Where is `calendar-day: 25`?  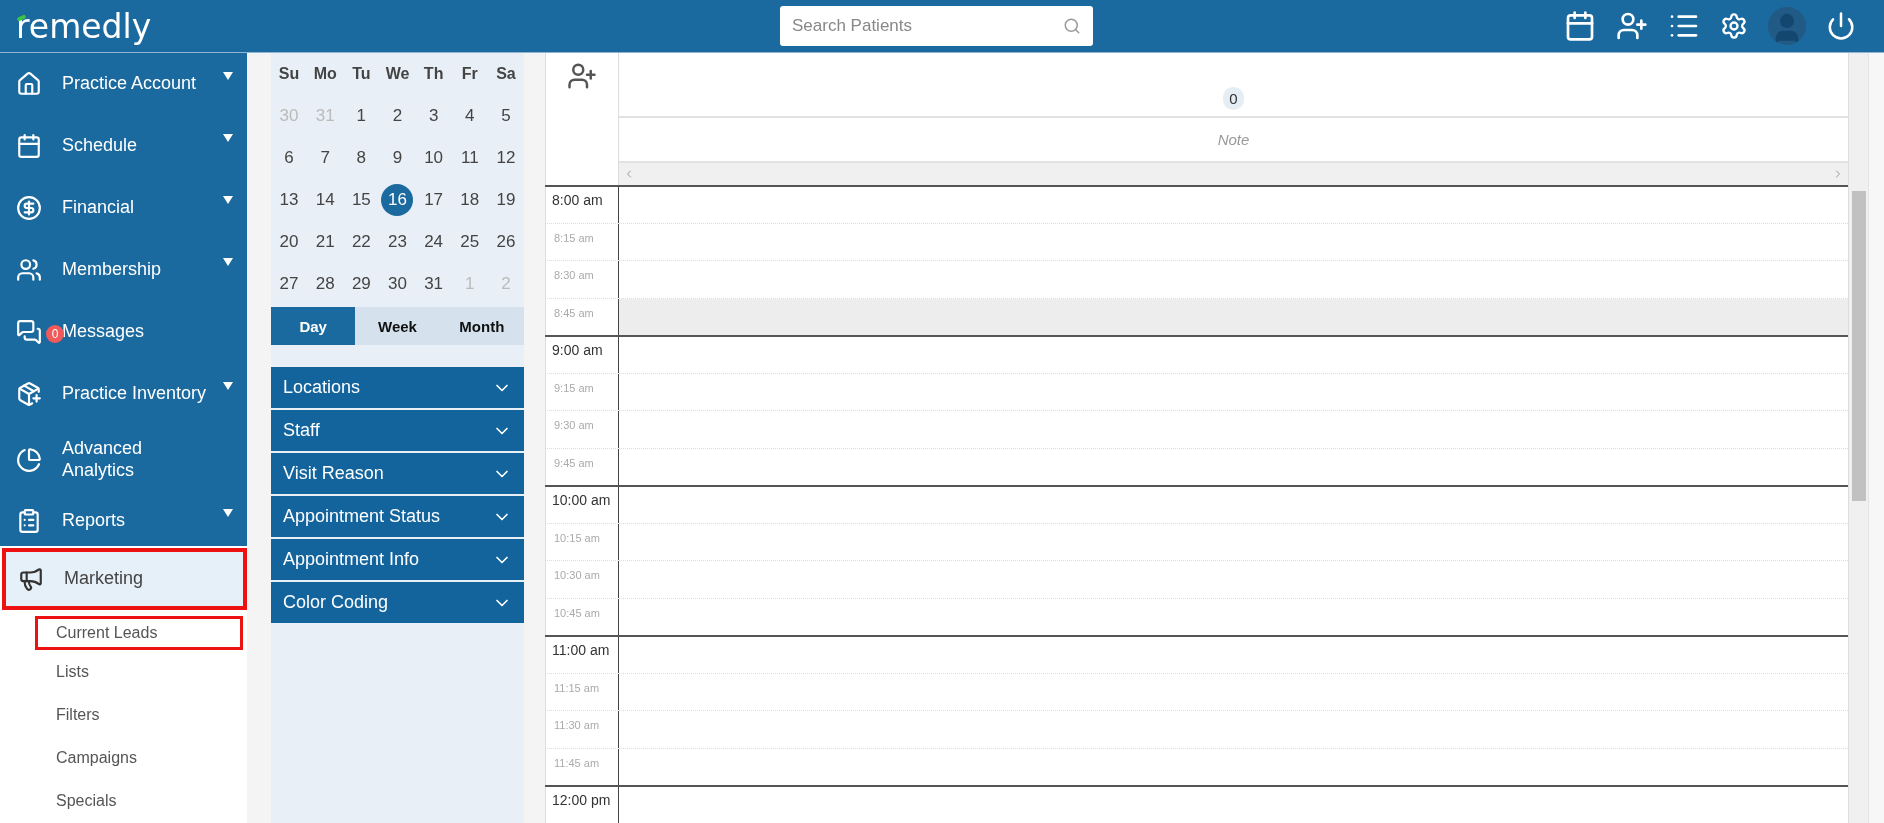
calendar-day: 25 is located at coordinates (469, 242).